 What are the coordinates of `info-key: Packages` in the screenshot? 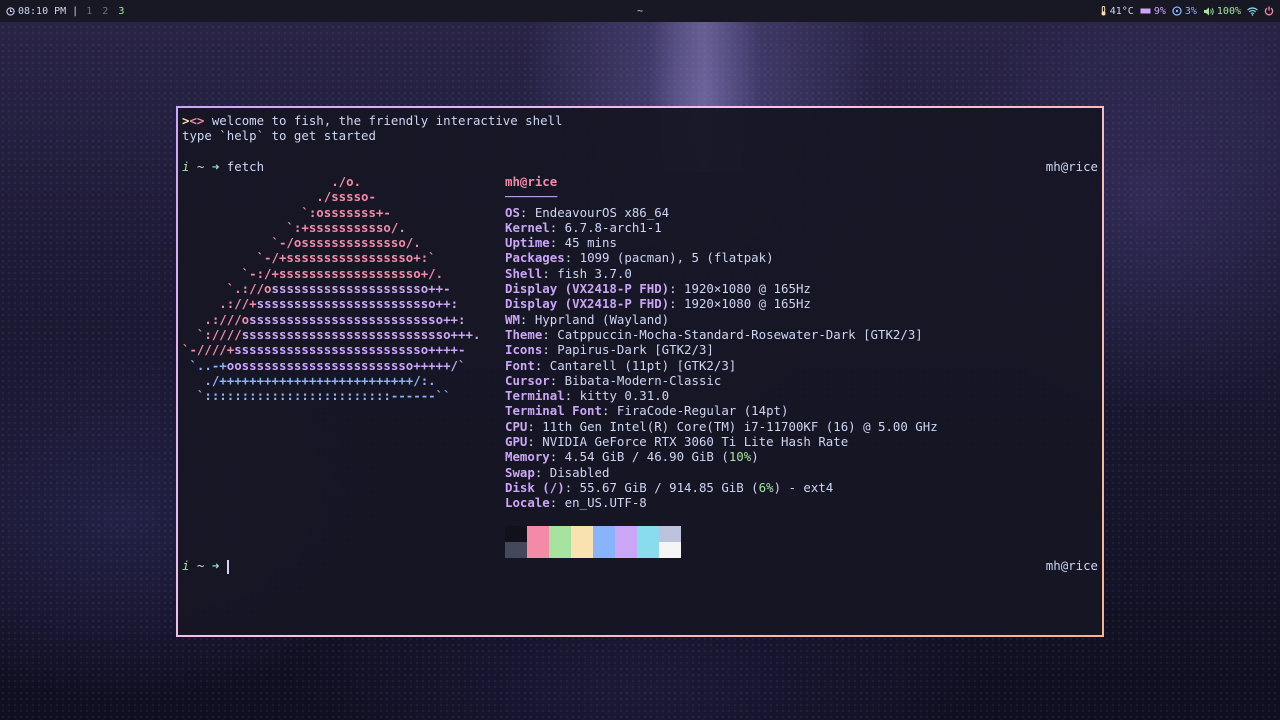 It's located at (535, 258).